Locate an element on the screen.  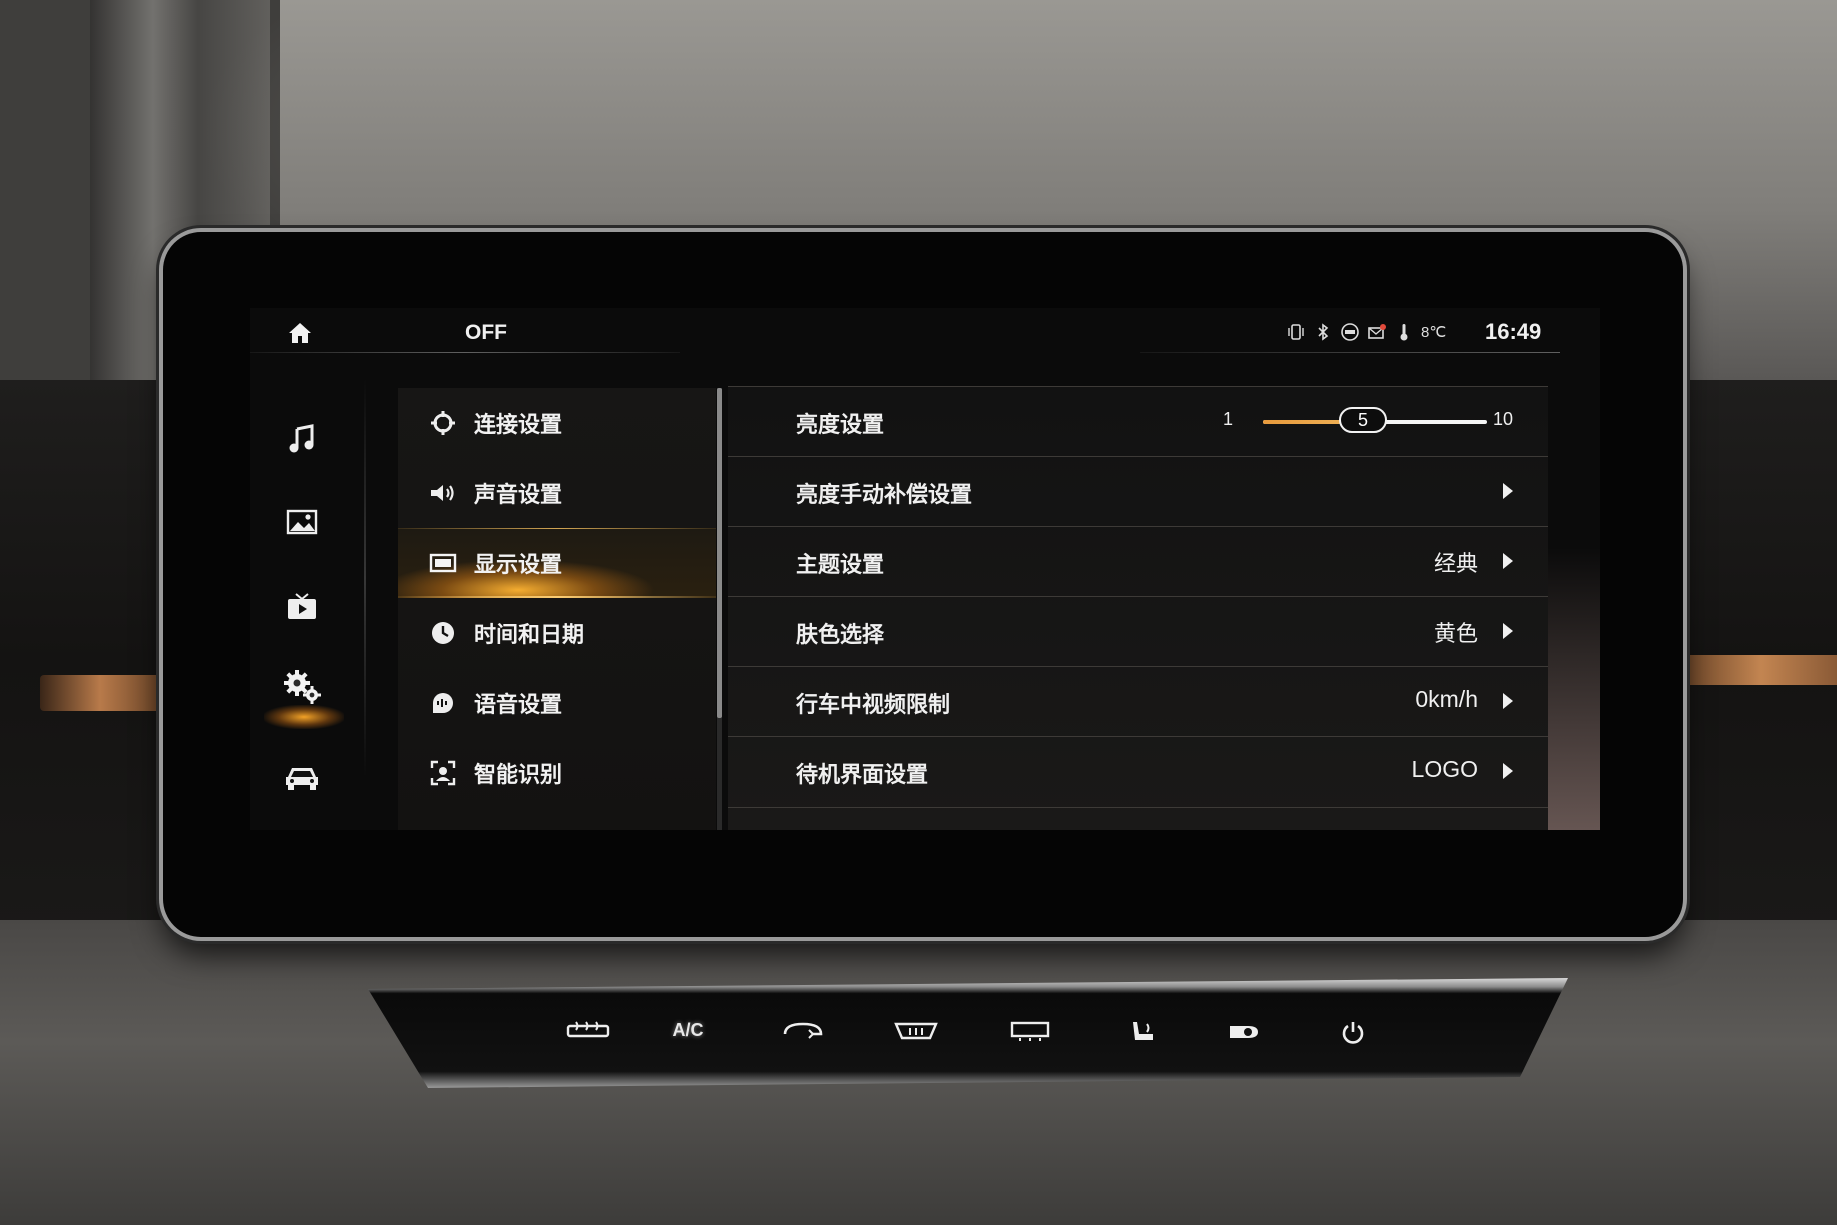
trim-right is located at coordinates (1761, 670).